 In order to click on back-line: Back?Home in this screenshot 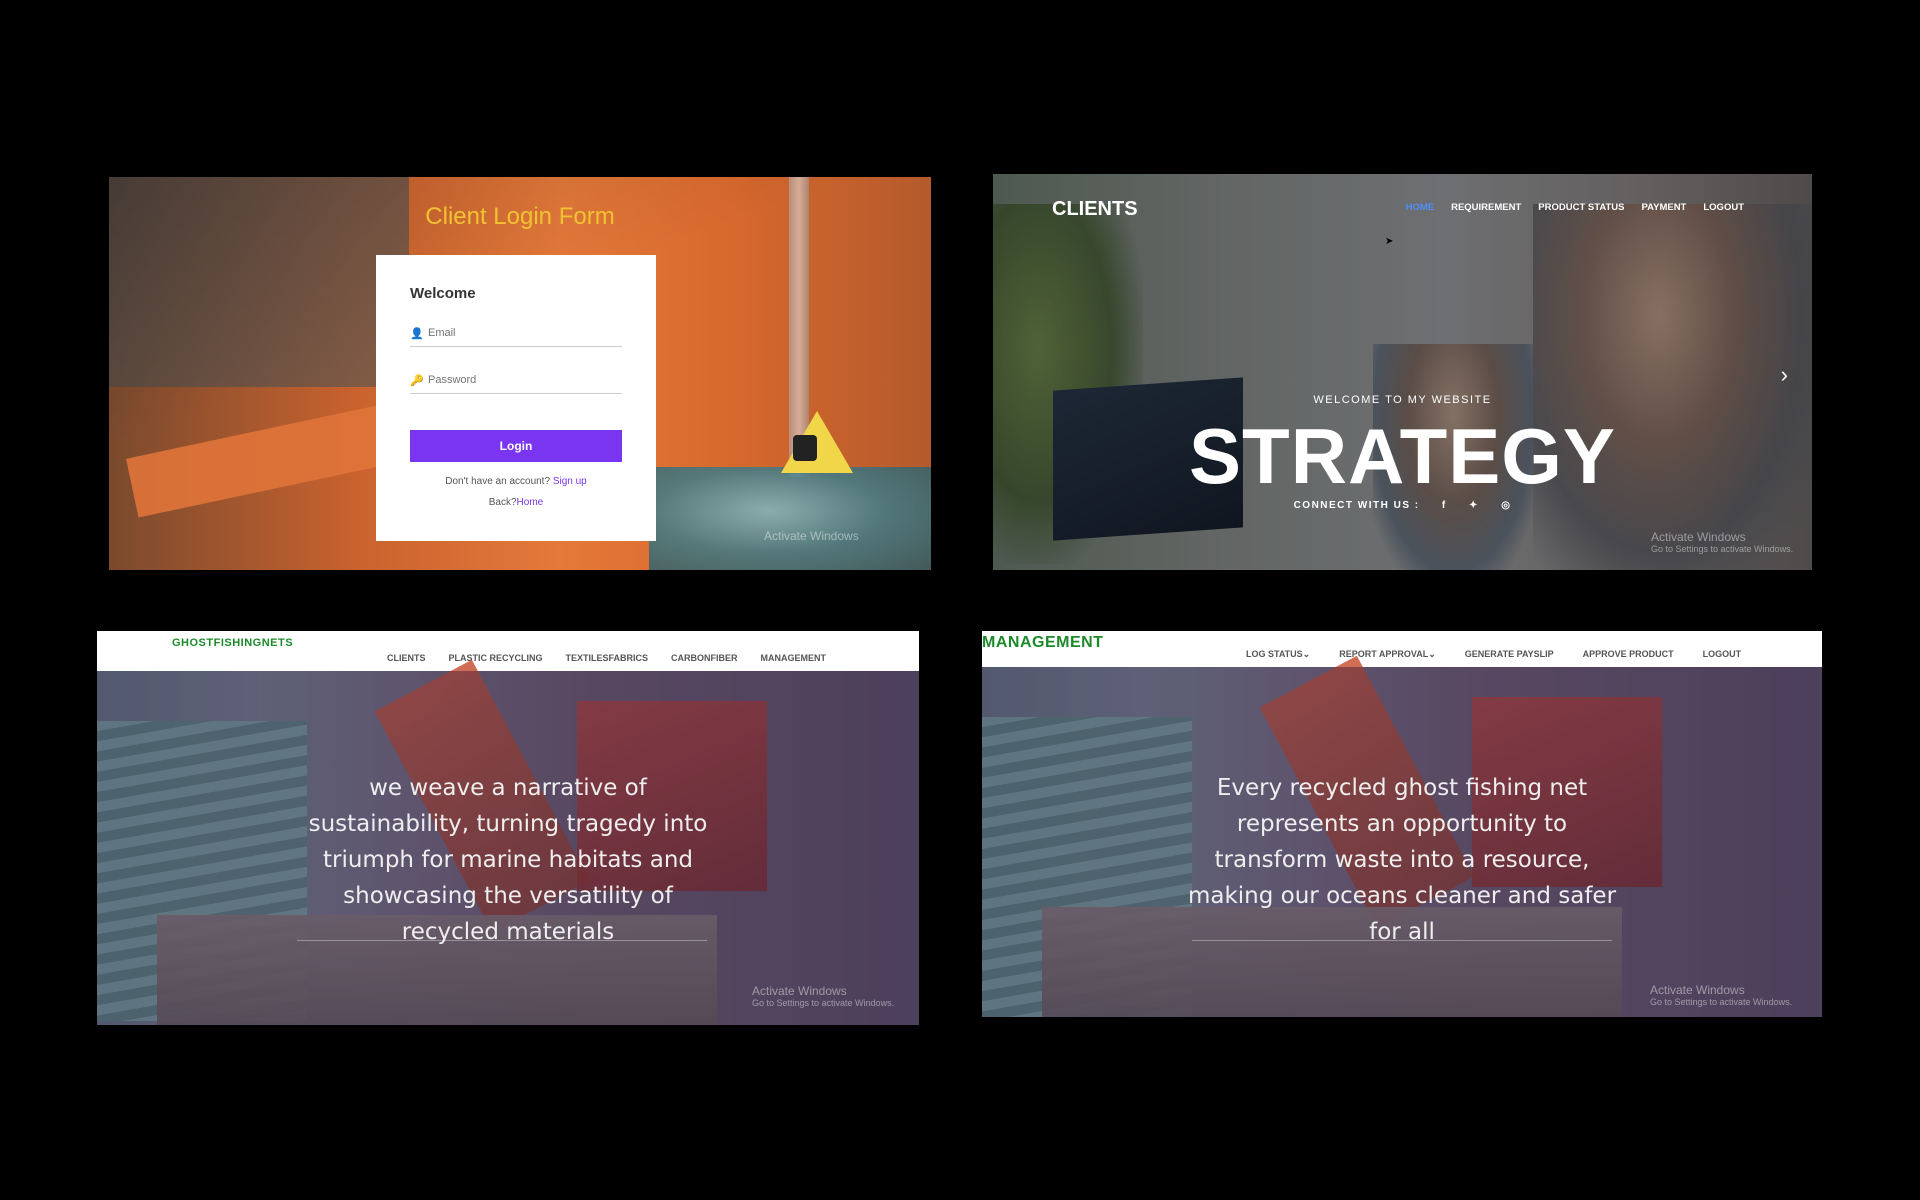, I will do `click(516, 502)`.